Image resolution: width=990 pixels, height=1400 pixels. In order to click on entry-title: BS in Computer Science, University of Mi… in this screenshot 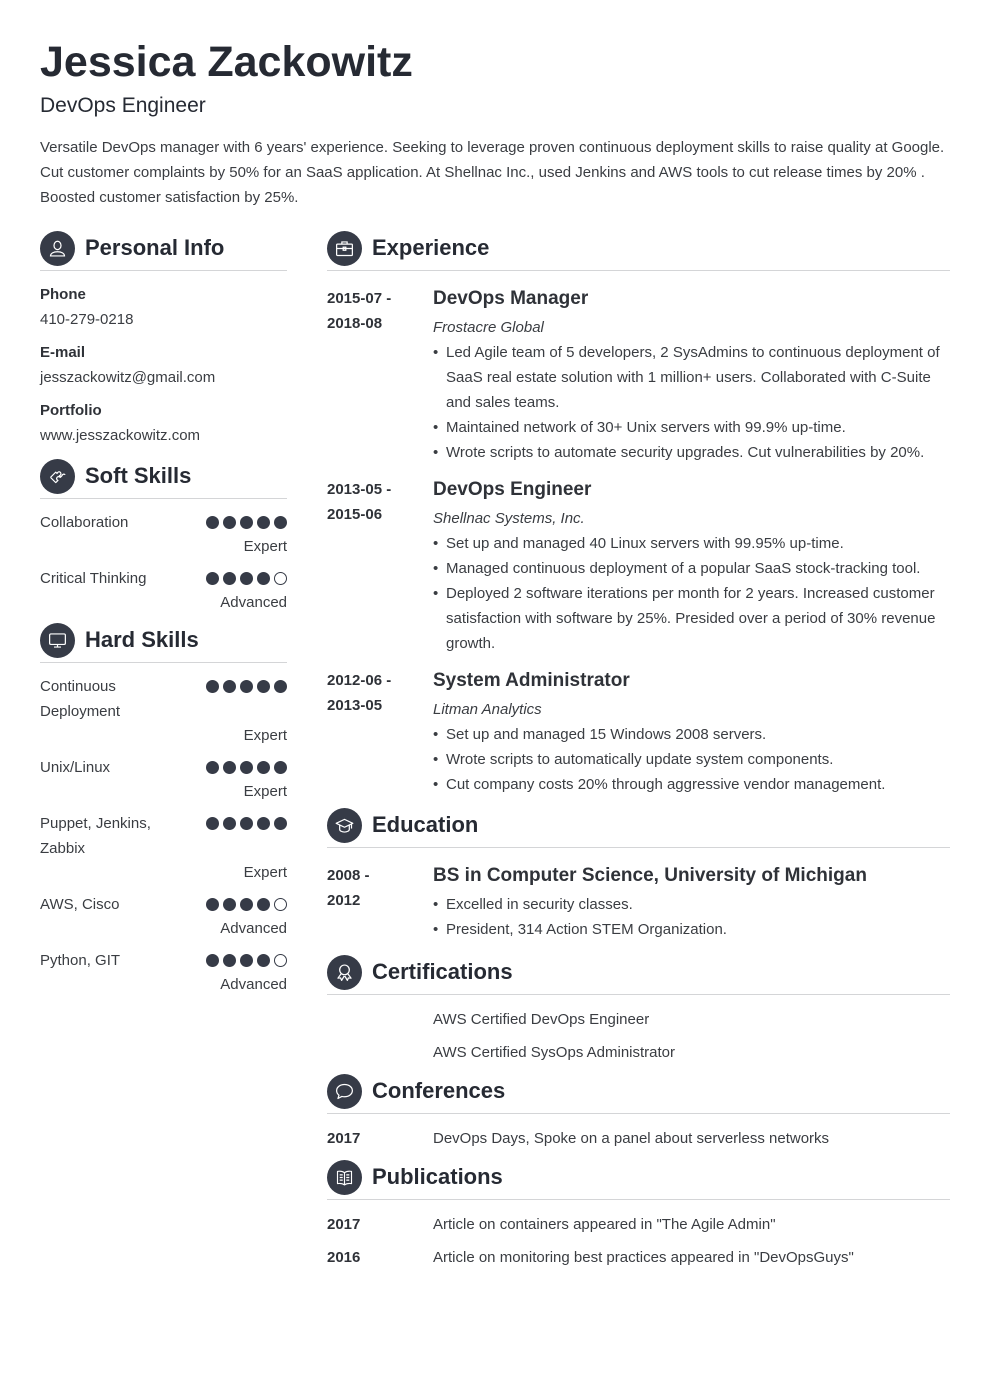, I will do `click(650, 875)`.